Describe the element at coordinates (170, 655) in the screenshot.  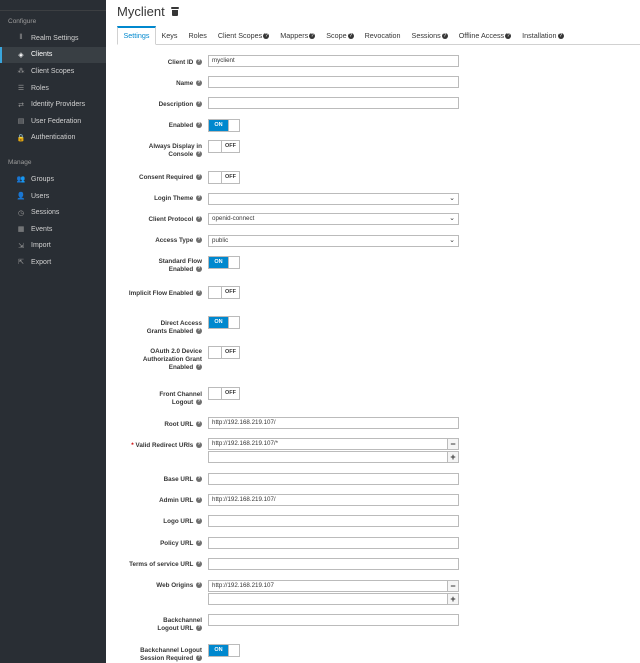
I see `backchannel-session-label: Backchannel Logout Session Required ?` at that location.